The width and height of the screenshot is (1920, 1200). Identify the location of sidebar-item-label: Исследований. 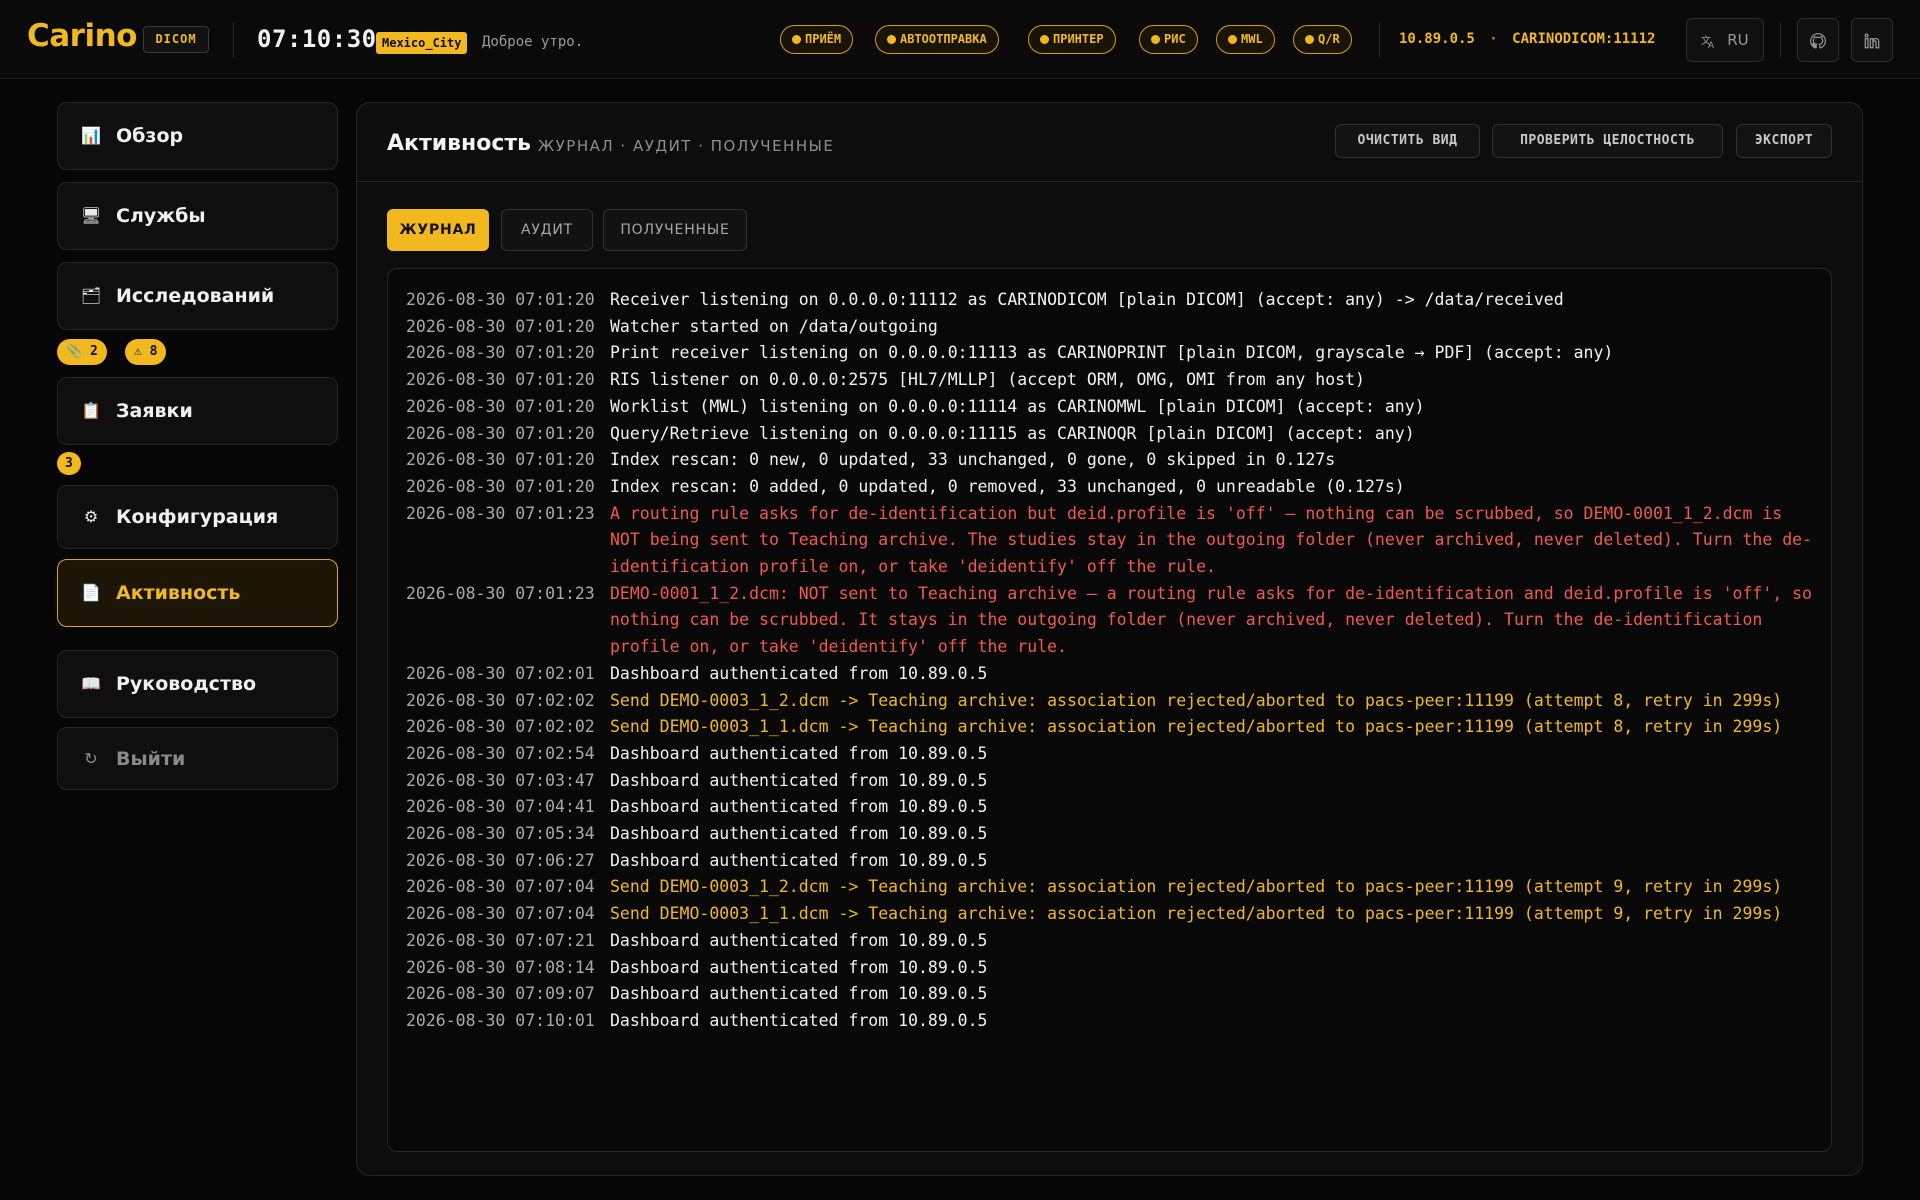
(195, 296).